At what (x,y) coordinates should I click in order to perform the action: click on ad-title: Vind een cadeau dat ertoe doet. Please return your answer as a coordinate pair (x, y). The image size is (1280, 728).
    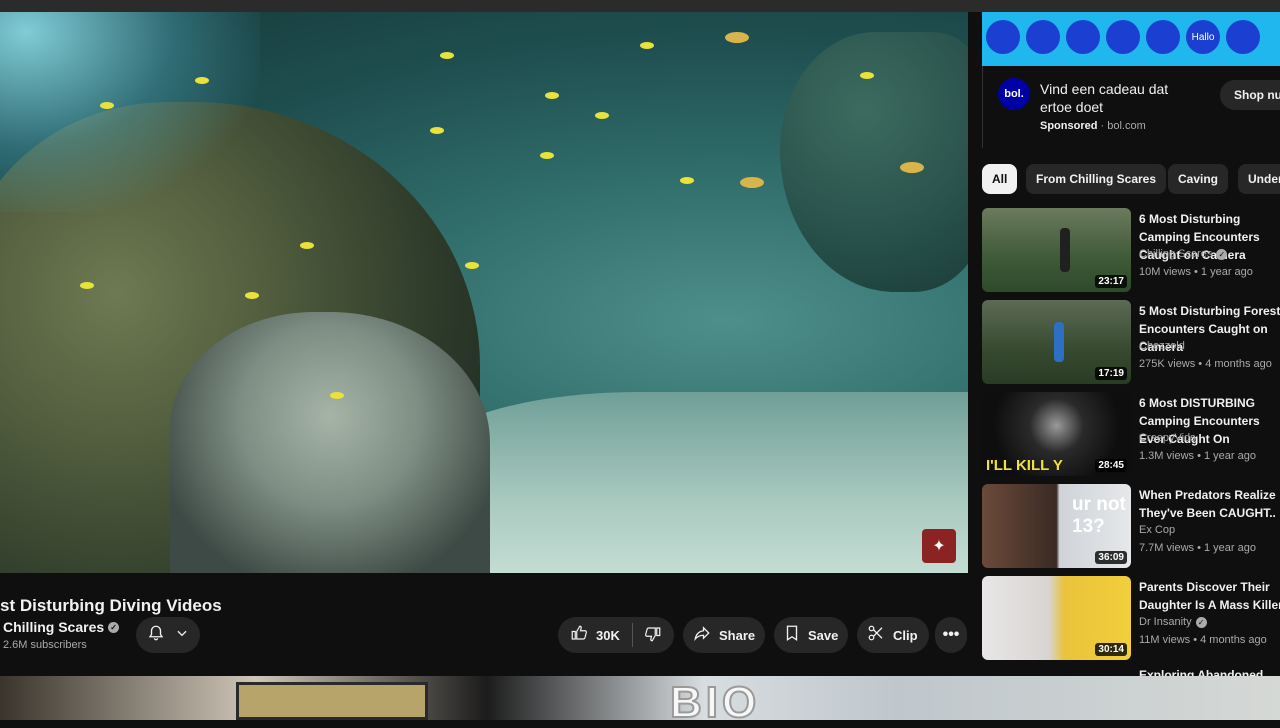
    Looking at the image, I should click on (1115, 98).